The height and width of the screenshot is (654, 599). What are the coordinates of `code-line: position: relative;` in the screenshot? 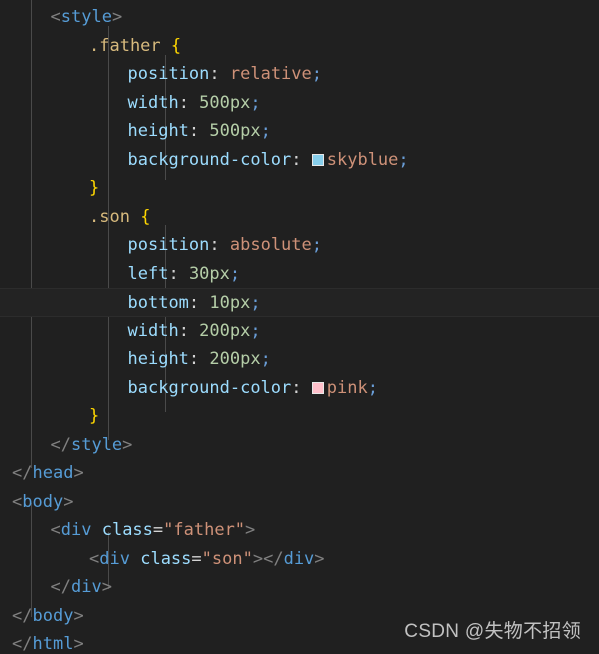 It's located at (299, 74).